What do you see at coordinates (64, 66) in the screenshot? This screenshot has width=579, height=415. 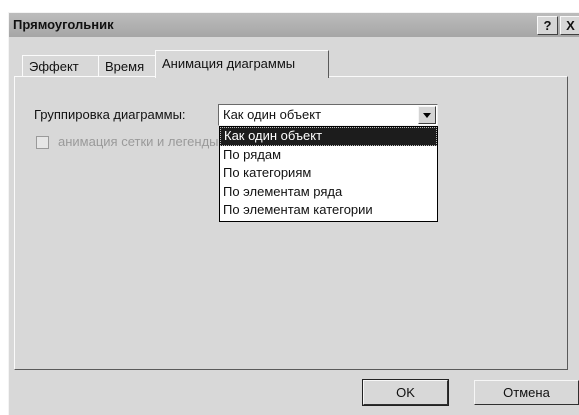 I see `tab-effect: Эффект` at bounding box center [64, 66].